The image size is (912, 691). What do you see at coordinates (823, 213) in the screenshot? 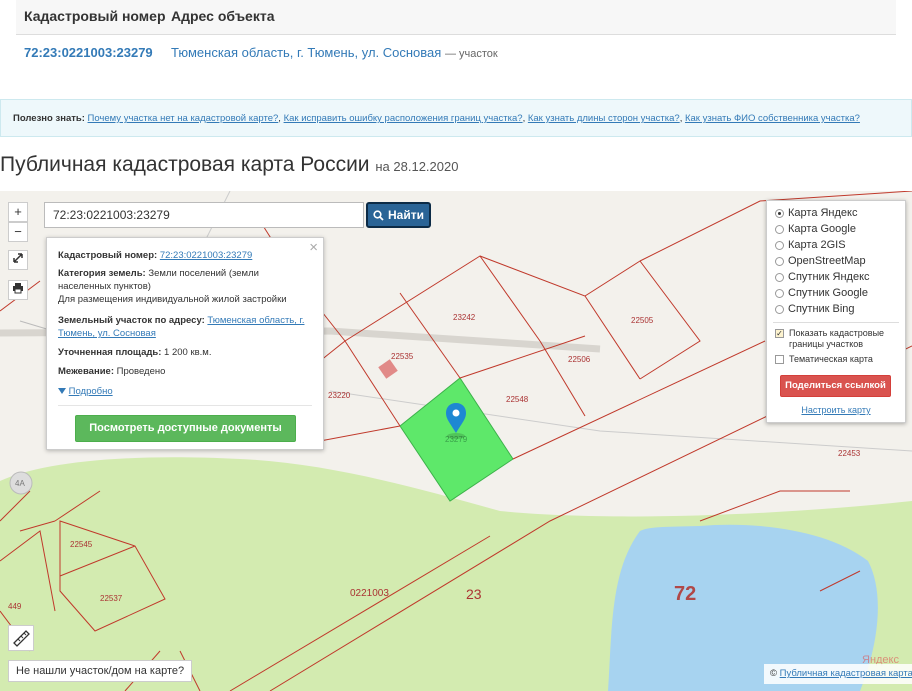
I see `layer-label: Карта Яндекс` at bounding box center [823, 213].